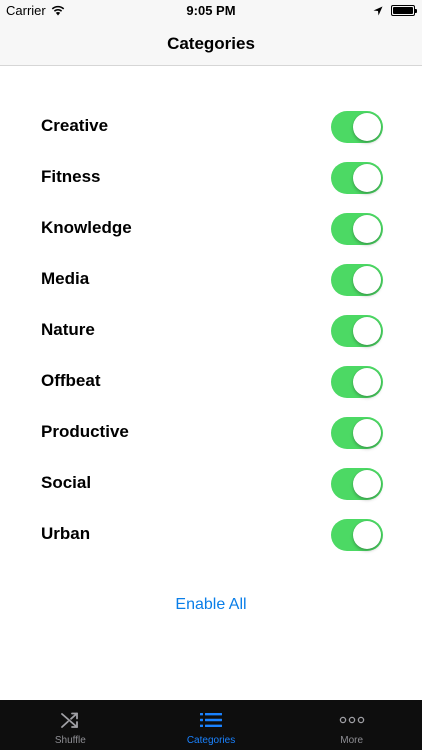 The image size is (422, 750). I want to click on category-label: Offbeat, so click(71, 380).